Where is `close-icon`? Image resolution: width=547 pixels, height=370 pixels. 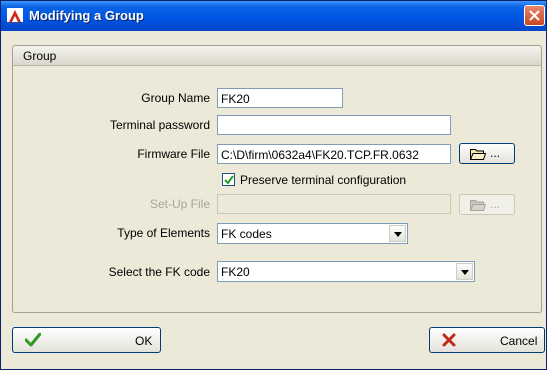 close-icon is located at coordinates (534, 15).